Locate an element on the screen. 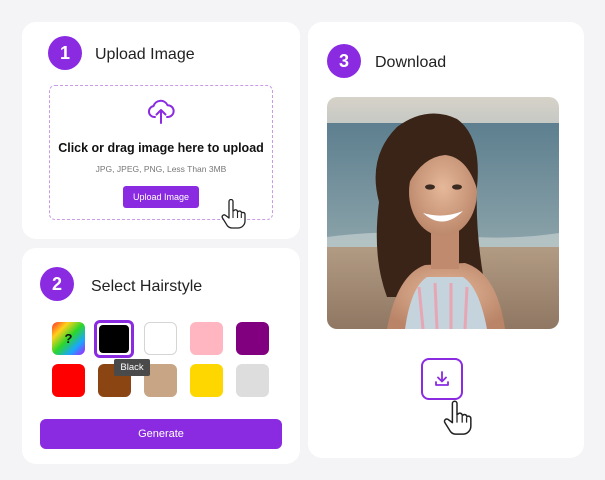 The image size is (605, 480). dropzone-text: Click or drag image here to upload is located at coordinates (161, 148).